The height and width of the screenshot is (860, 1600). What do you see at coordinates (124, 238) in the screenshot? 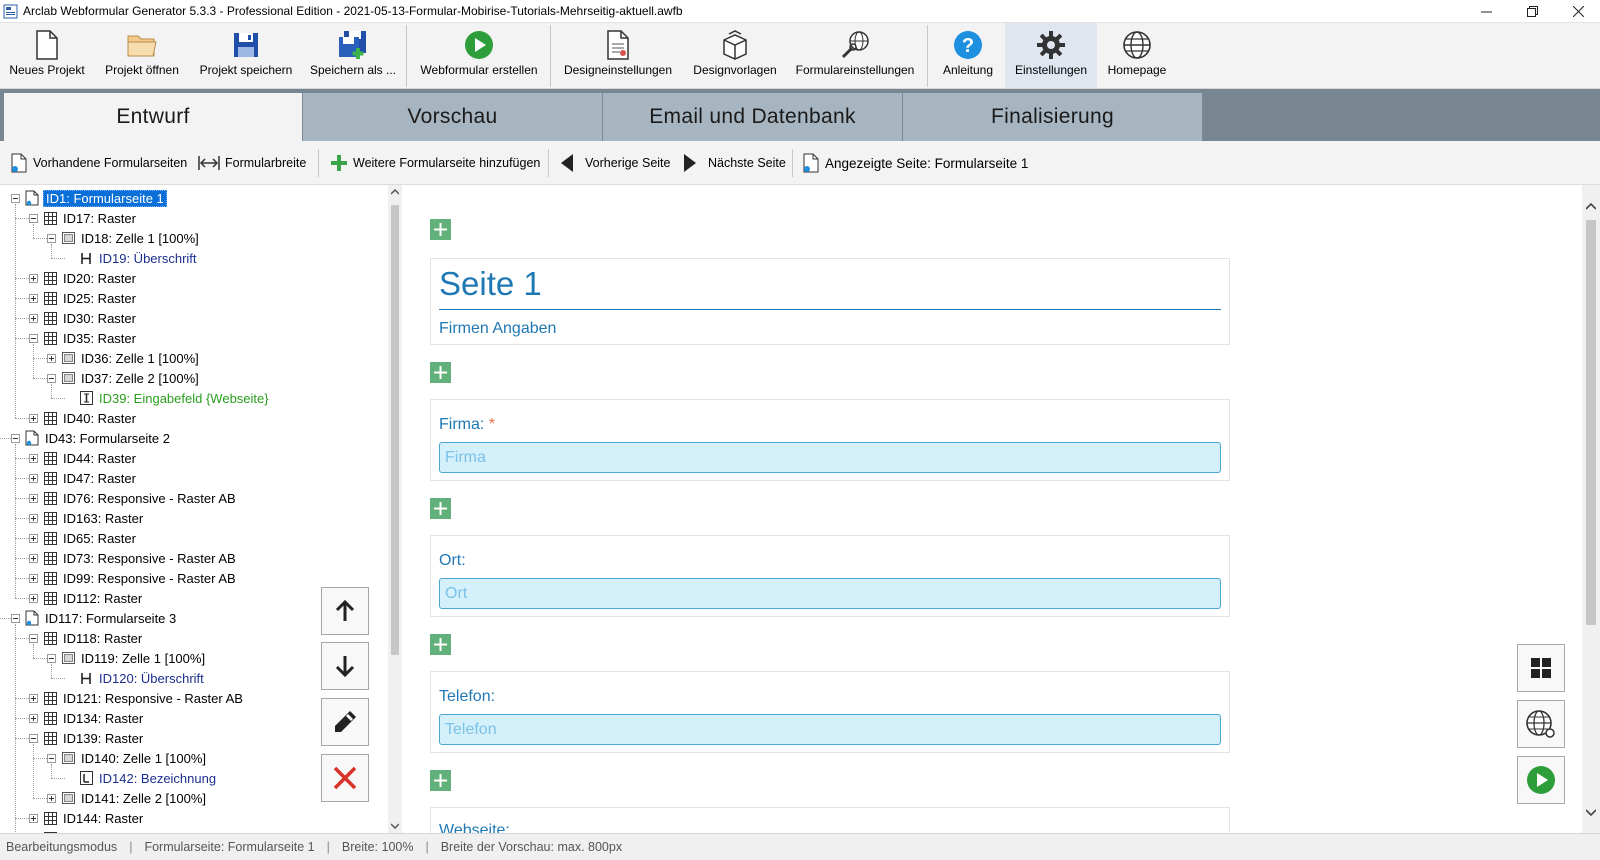
I see `tree-item: ID18: Zelle 1 [100%]` at bounding box center [124, 238].